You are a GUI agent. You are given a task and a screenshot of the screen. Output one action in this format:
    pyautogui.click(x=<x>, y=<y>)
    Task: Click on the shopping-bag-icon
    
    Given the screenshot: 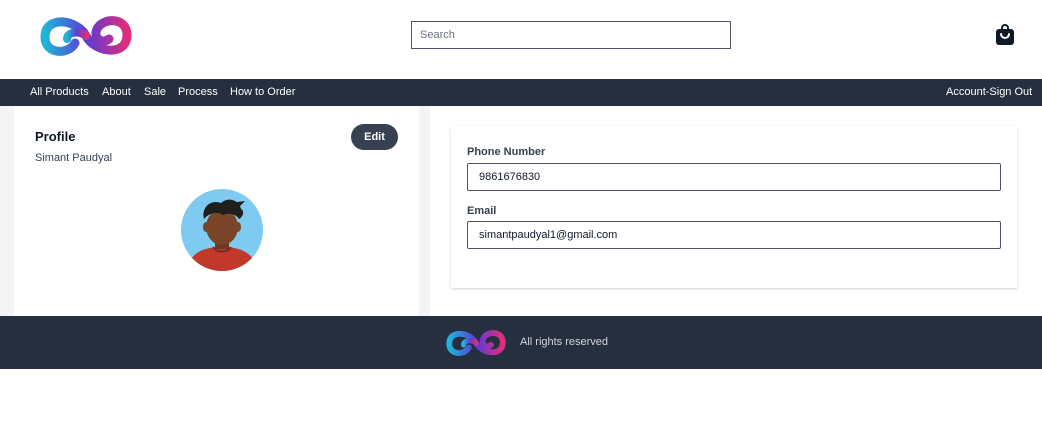 What is the action you would take?
    pyautogui.click(x=1005, y=35)
    